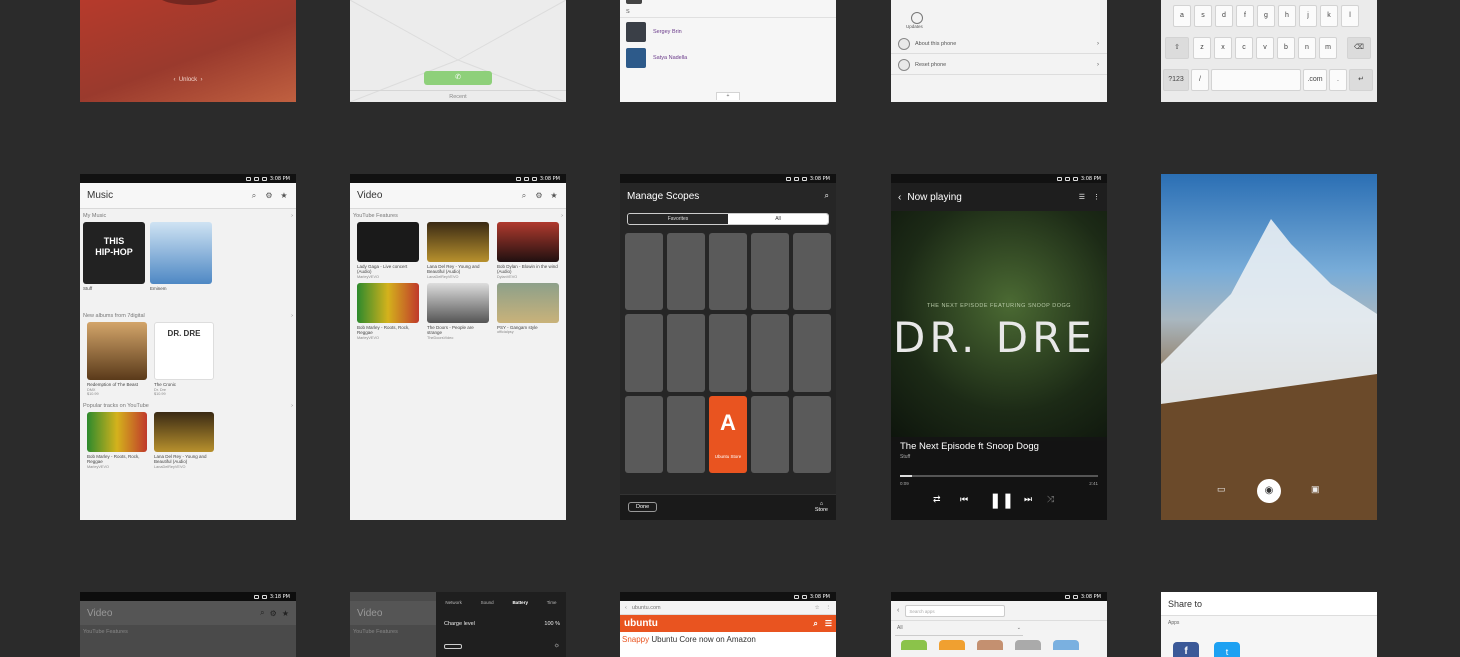 The width and height of the screenshot is (1460, 657). What do you see at coordinates (1245, 16) in the screenshot?
I see `key-f: f` at bounding box center [1245, 16].